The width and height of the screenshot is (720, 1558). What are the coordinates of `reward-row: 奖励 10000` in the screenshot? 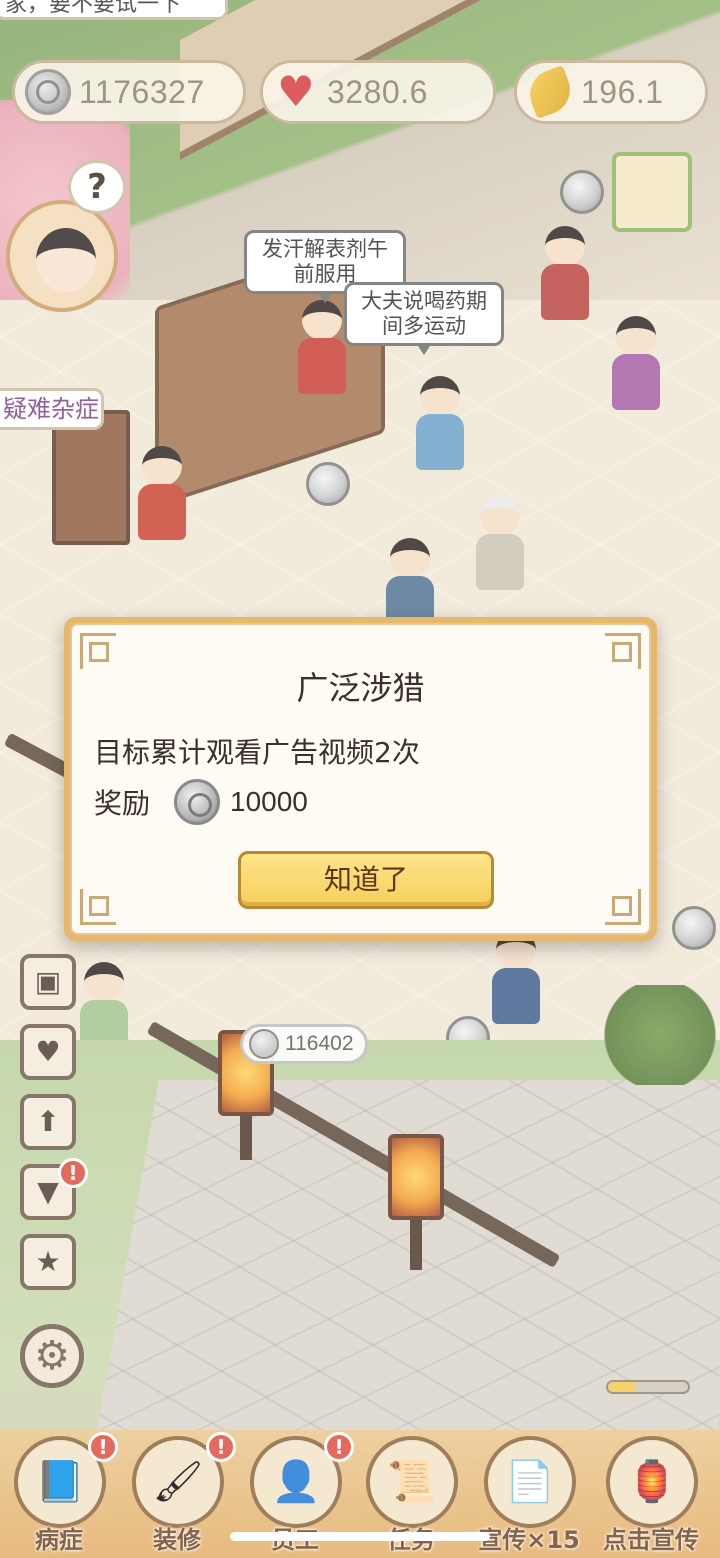 It's located at (201, 802).